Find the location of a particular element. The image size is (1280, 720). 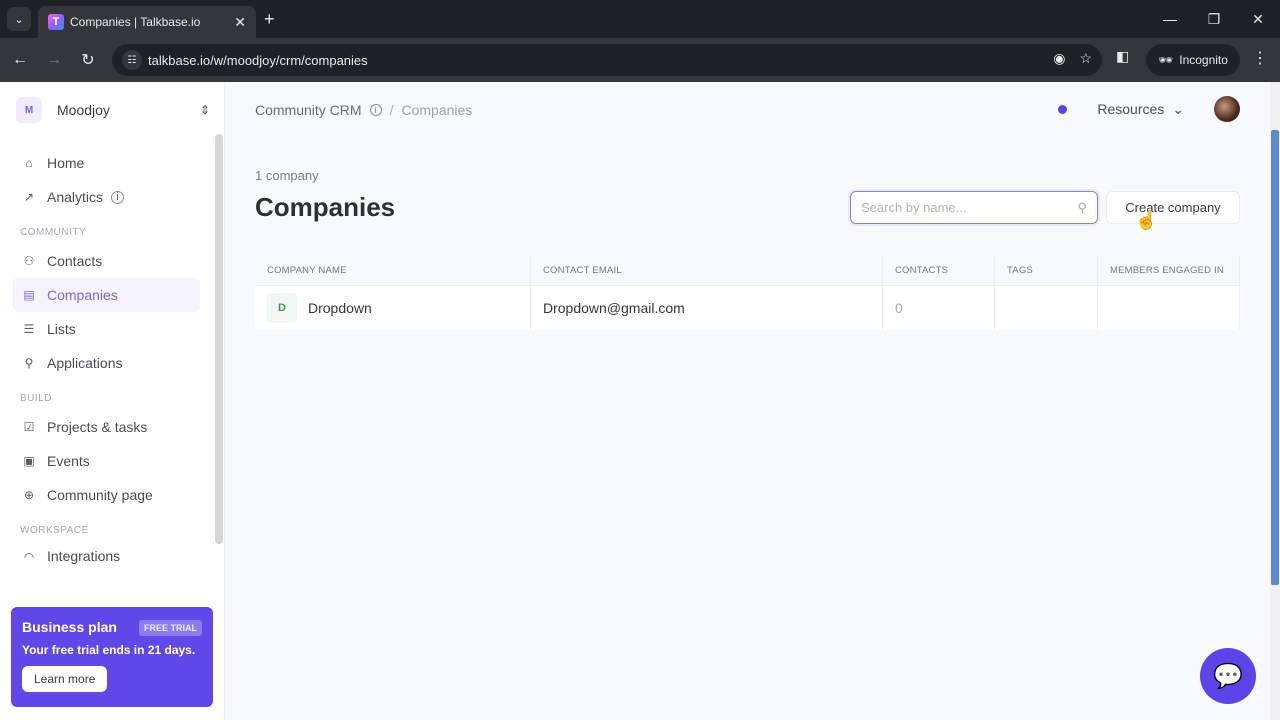

side-panel-icon: ◧ is located at coordinates (1122, 56).